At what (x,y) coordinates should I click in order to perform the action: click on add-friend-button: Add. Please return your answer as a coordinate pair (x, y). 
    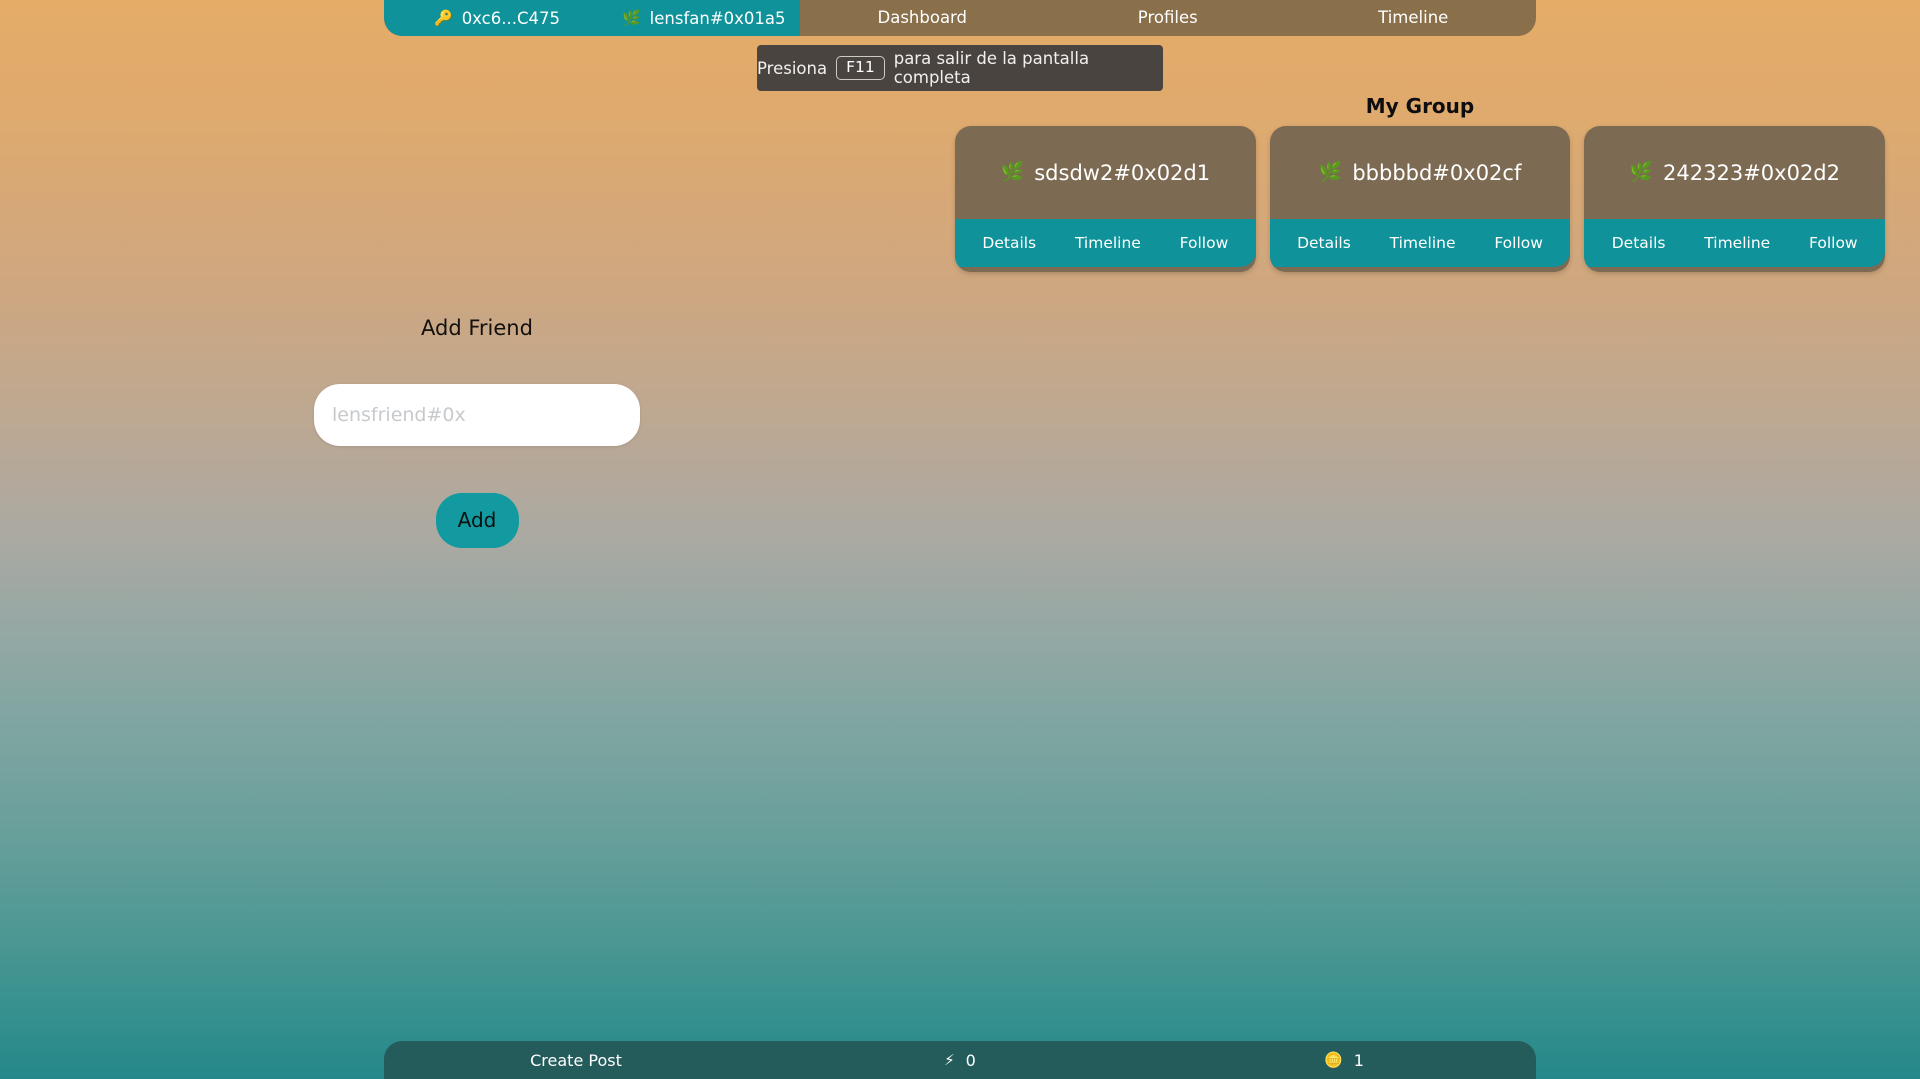
    Looking at the image, I should click on (477, 520).